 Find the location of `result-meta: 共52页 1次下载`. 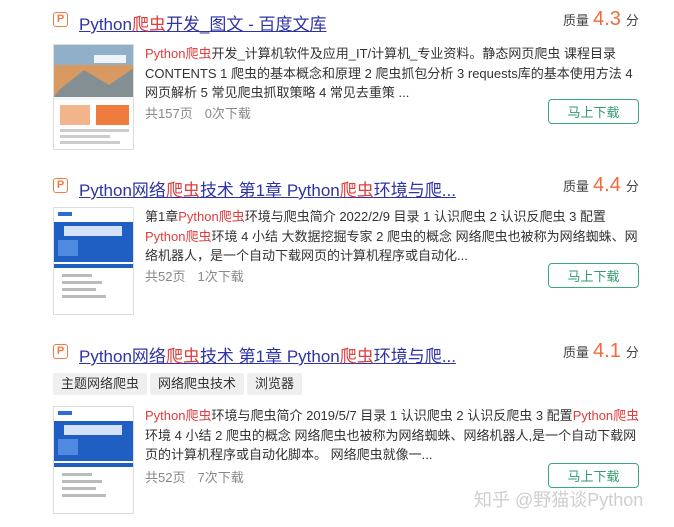

result-meta: 共52页 1次下载 is located at coordinates (194, 275).